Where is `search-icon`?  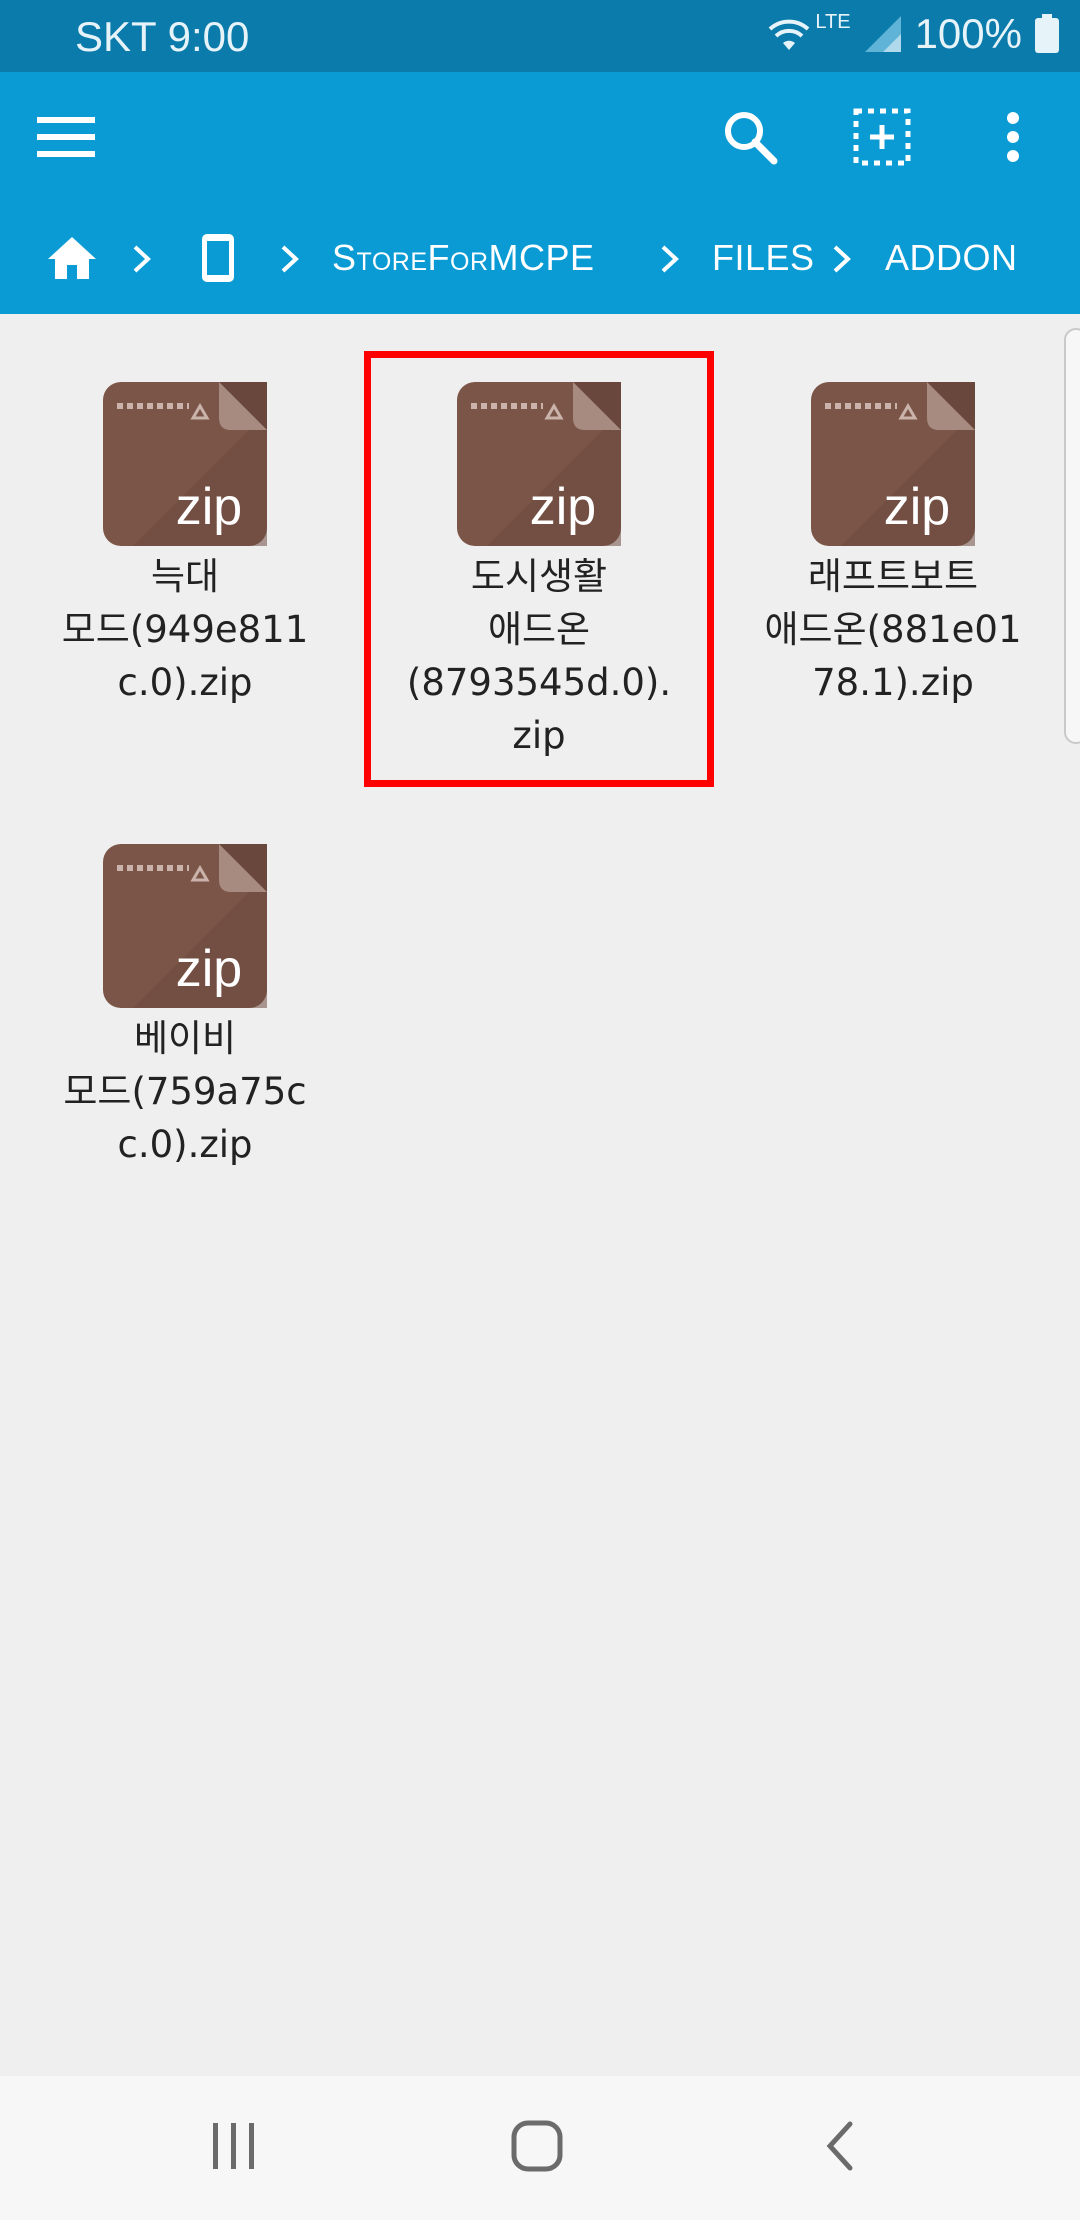
search-icon is located at coordinates (751, 138).